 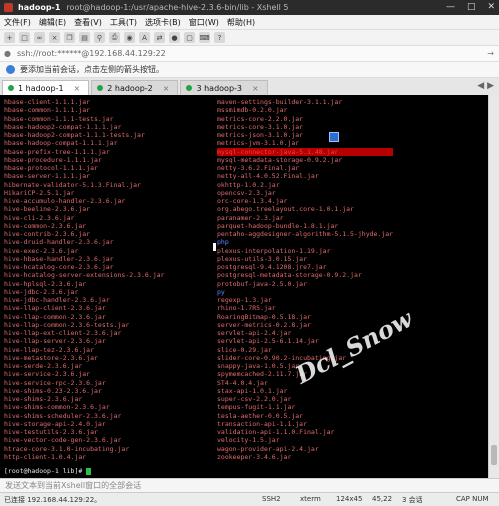 What do you see at coordinates (204, 22) in the screenshot?
I see `menu-window: 窗口(W)` at bounding box center [204, 22].